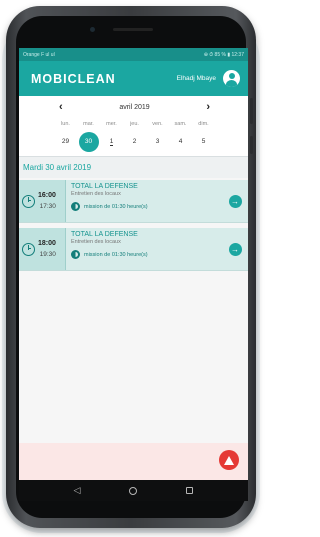 The width and height of the screenshot is (320, 537). What do you see at coordinates (180, 124) in the screenshot?
I see `weekday-label: sam.` at bounding box center [180, 124].